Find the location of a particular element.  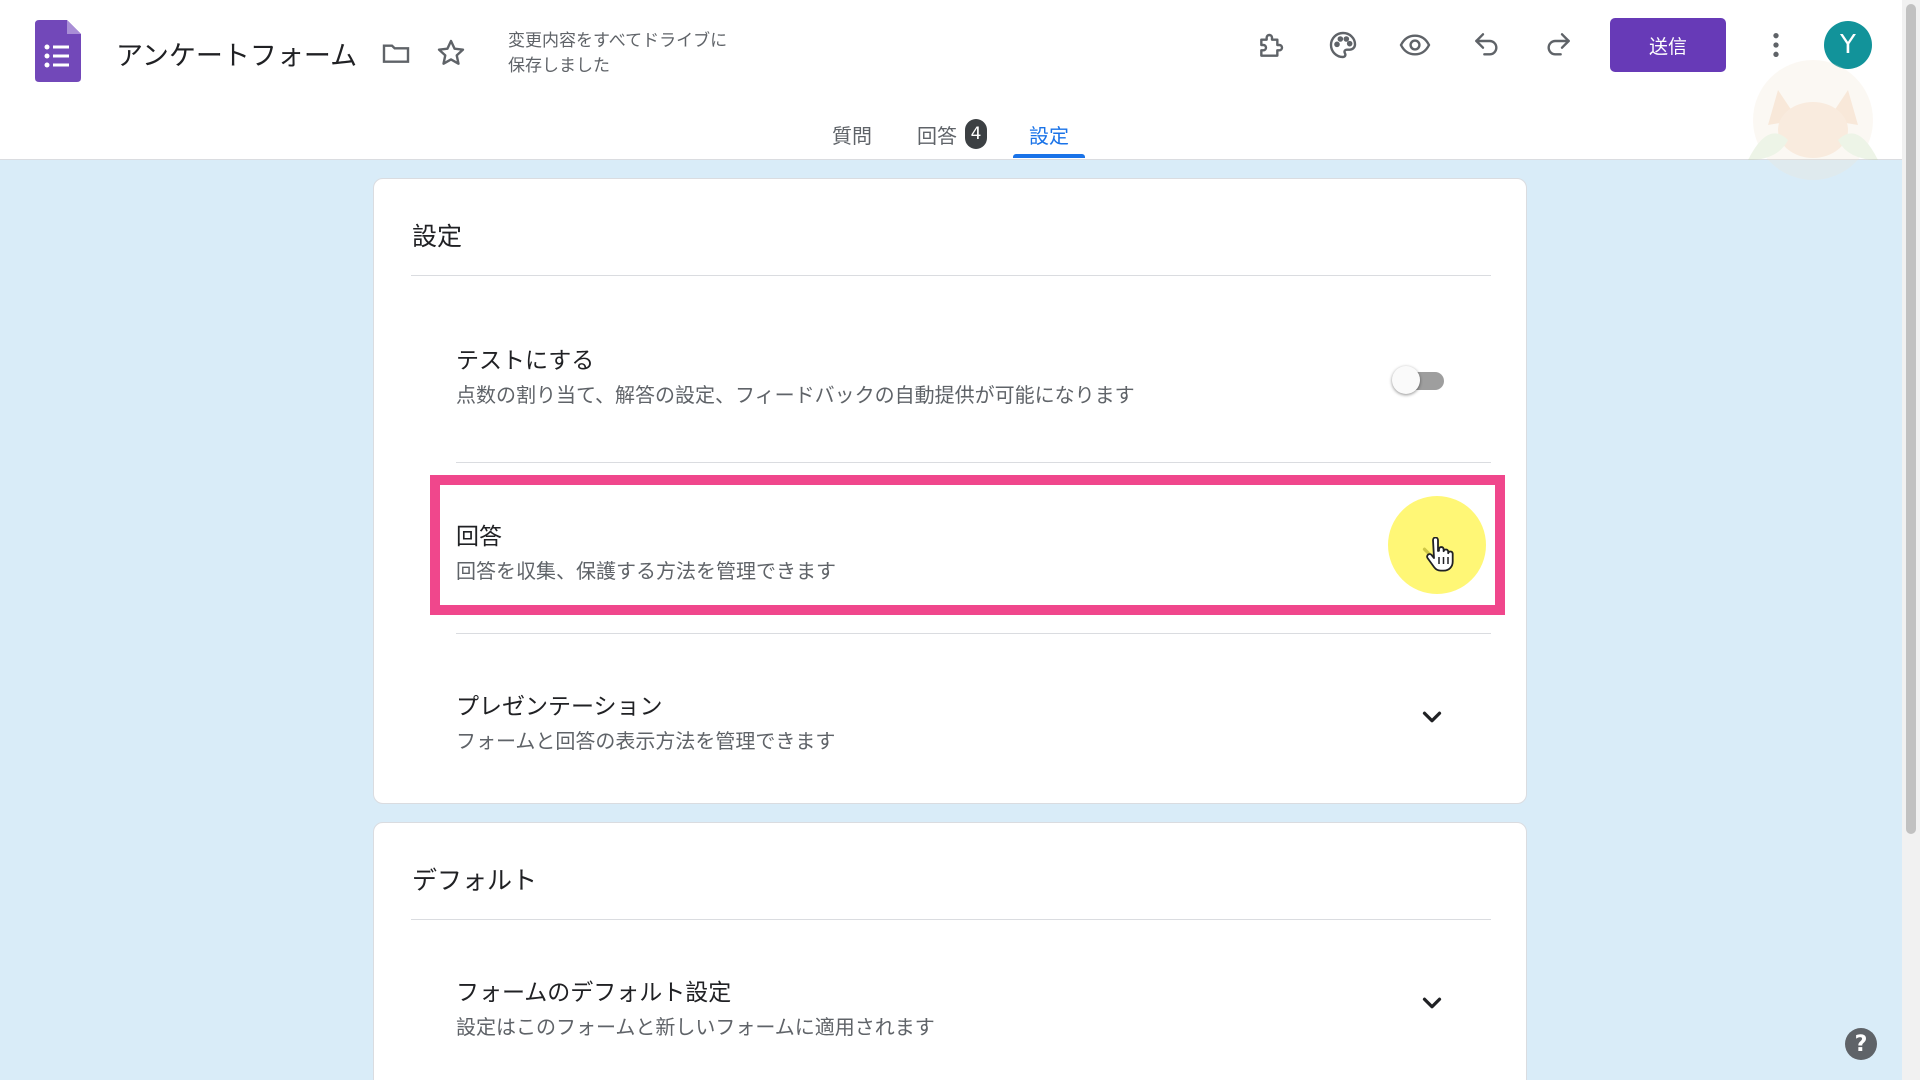

form-defaults-description: 設定はこのフォームと新しいフォームに適用されます is located at coordinates (695, 1027).